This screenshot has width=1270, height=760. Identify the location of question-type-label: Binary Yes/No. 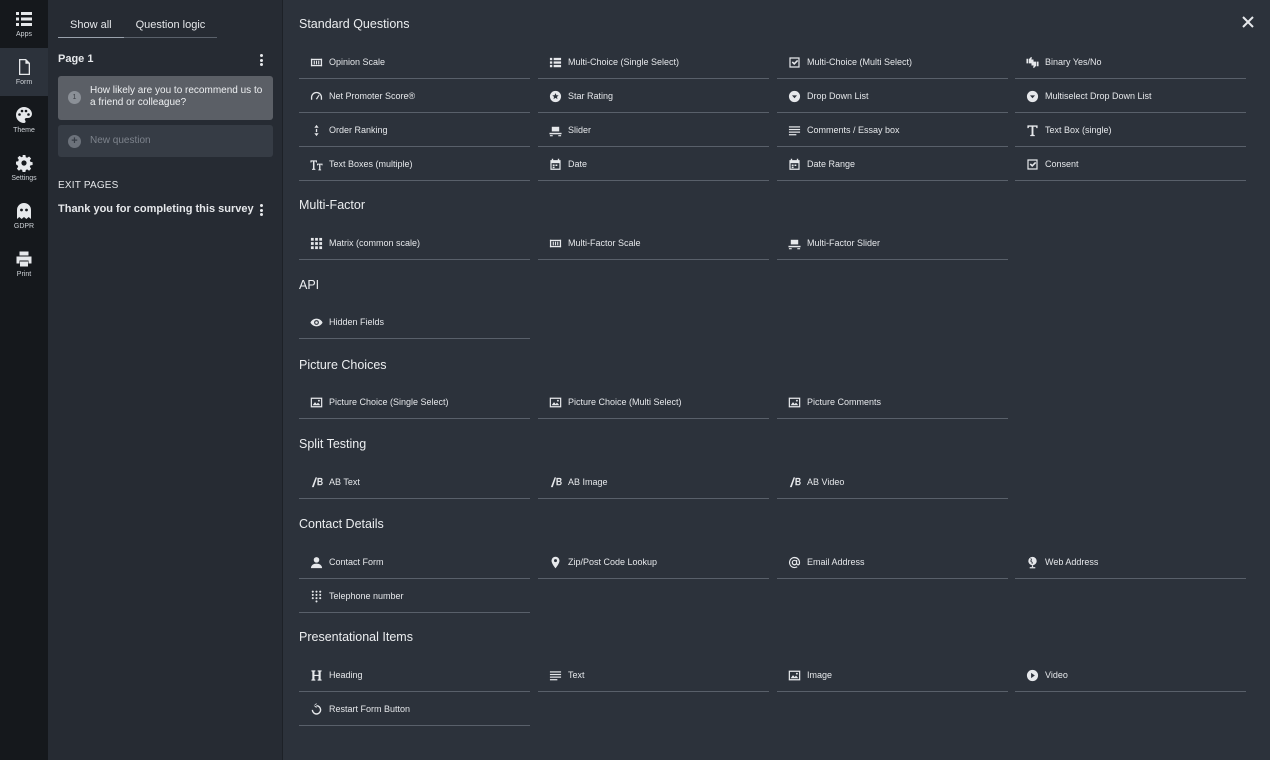
(1073, 62).